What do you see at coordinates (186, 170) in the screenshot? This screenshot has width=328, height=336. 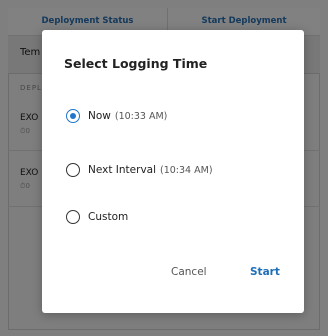 I see `option-next-interval-time: (10:34 AM)` at bounding box center [186, 170].